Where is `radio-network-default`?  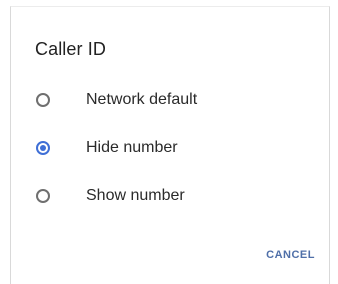
radio-network-default is located at coordinates (43, 100).